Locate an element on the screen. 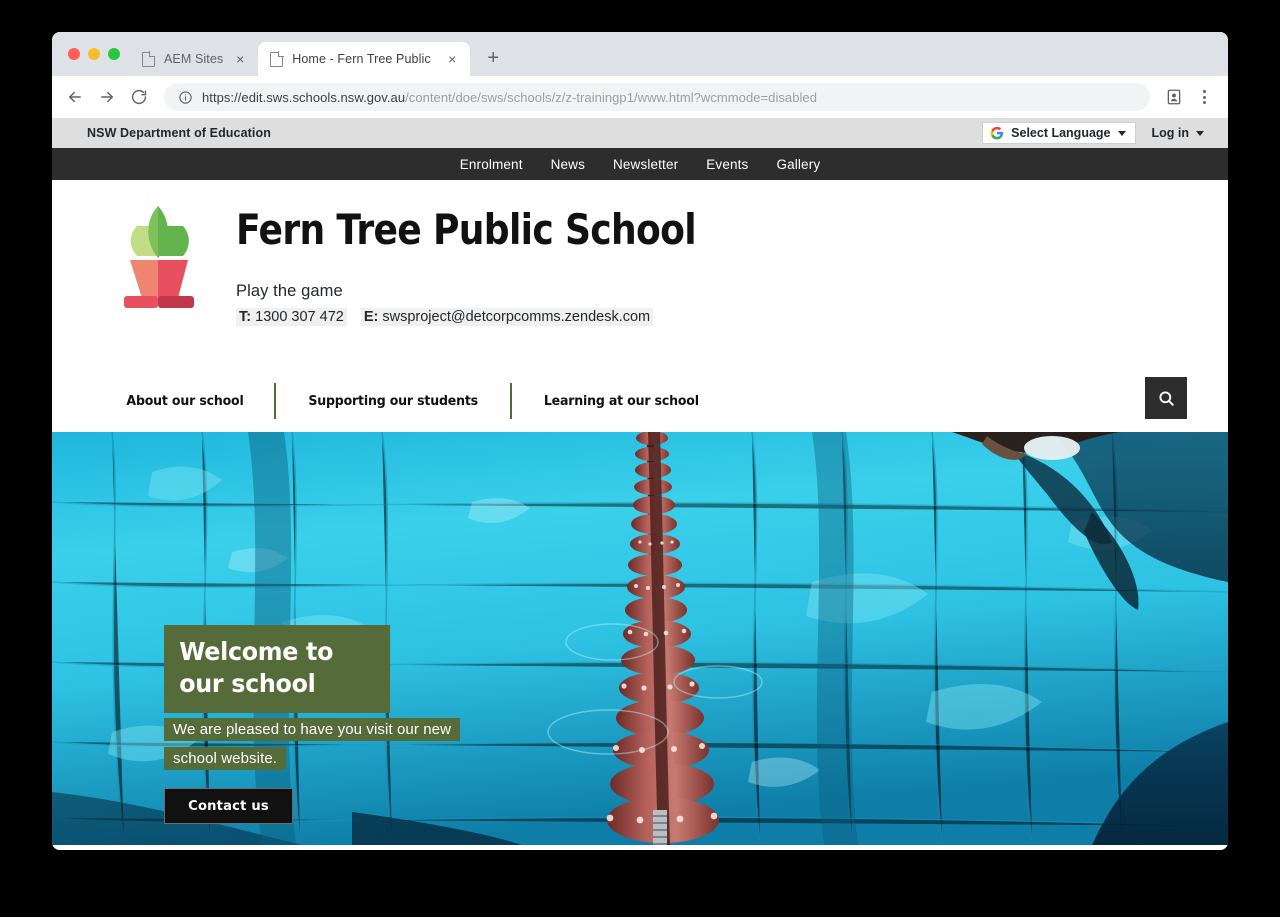 The width and height of the screenshot is (1280, 917). email-segment: E: swsproject@detcorpcomms.zendesk.com is located at coordinates (507, 317).